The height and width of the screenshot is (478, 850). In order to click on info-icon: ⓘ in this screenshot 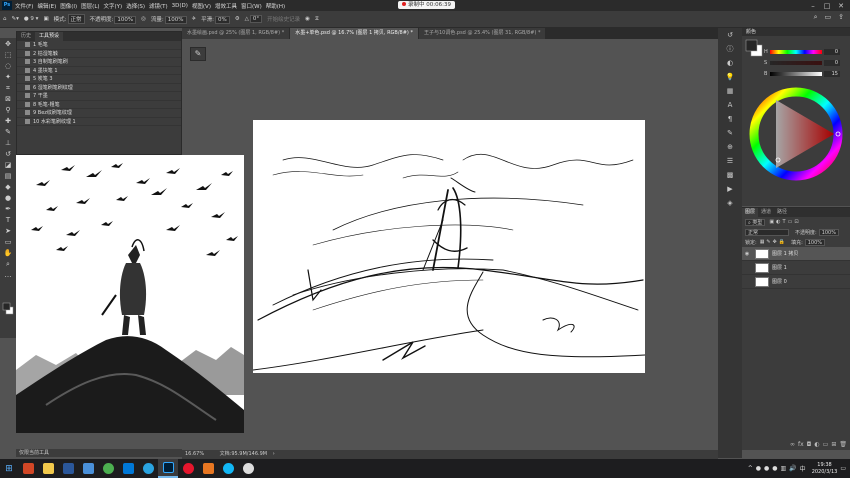, I will do `click(730, 49)`.